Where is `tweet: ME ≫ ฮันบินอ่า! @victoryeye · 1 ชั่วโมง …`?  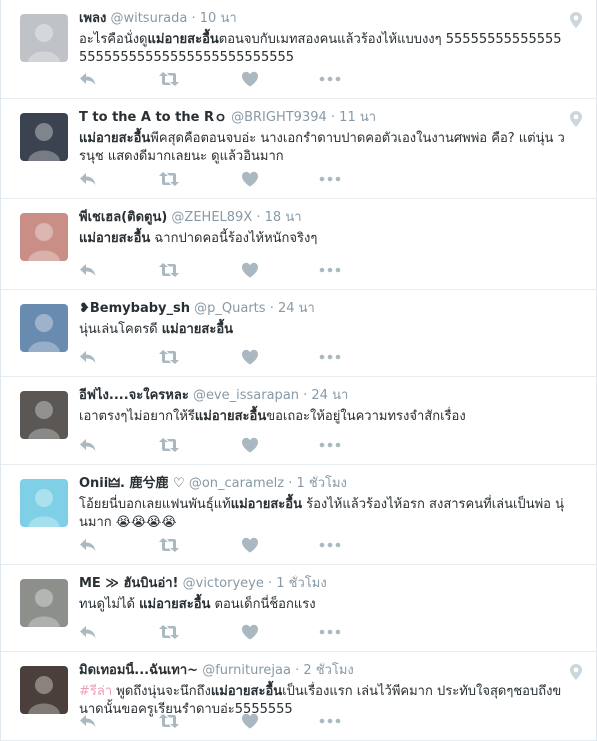 tweet: ME ≫ ฮันบินอ่า! @victoryeye · 1 ชั่วโมง … is located at coordinates (298, 608).